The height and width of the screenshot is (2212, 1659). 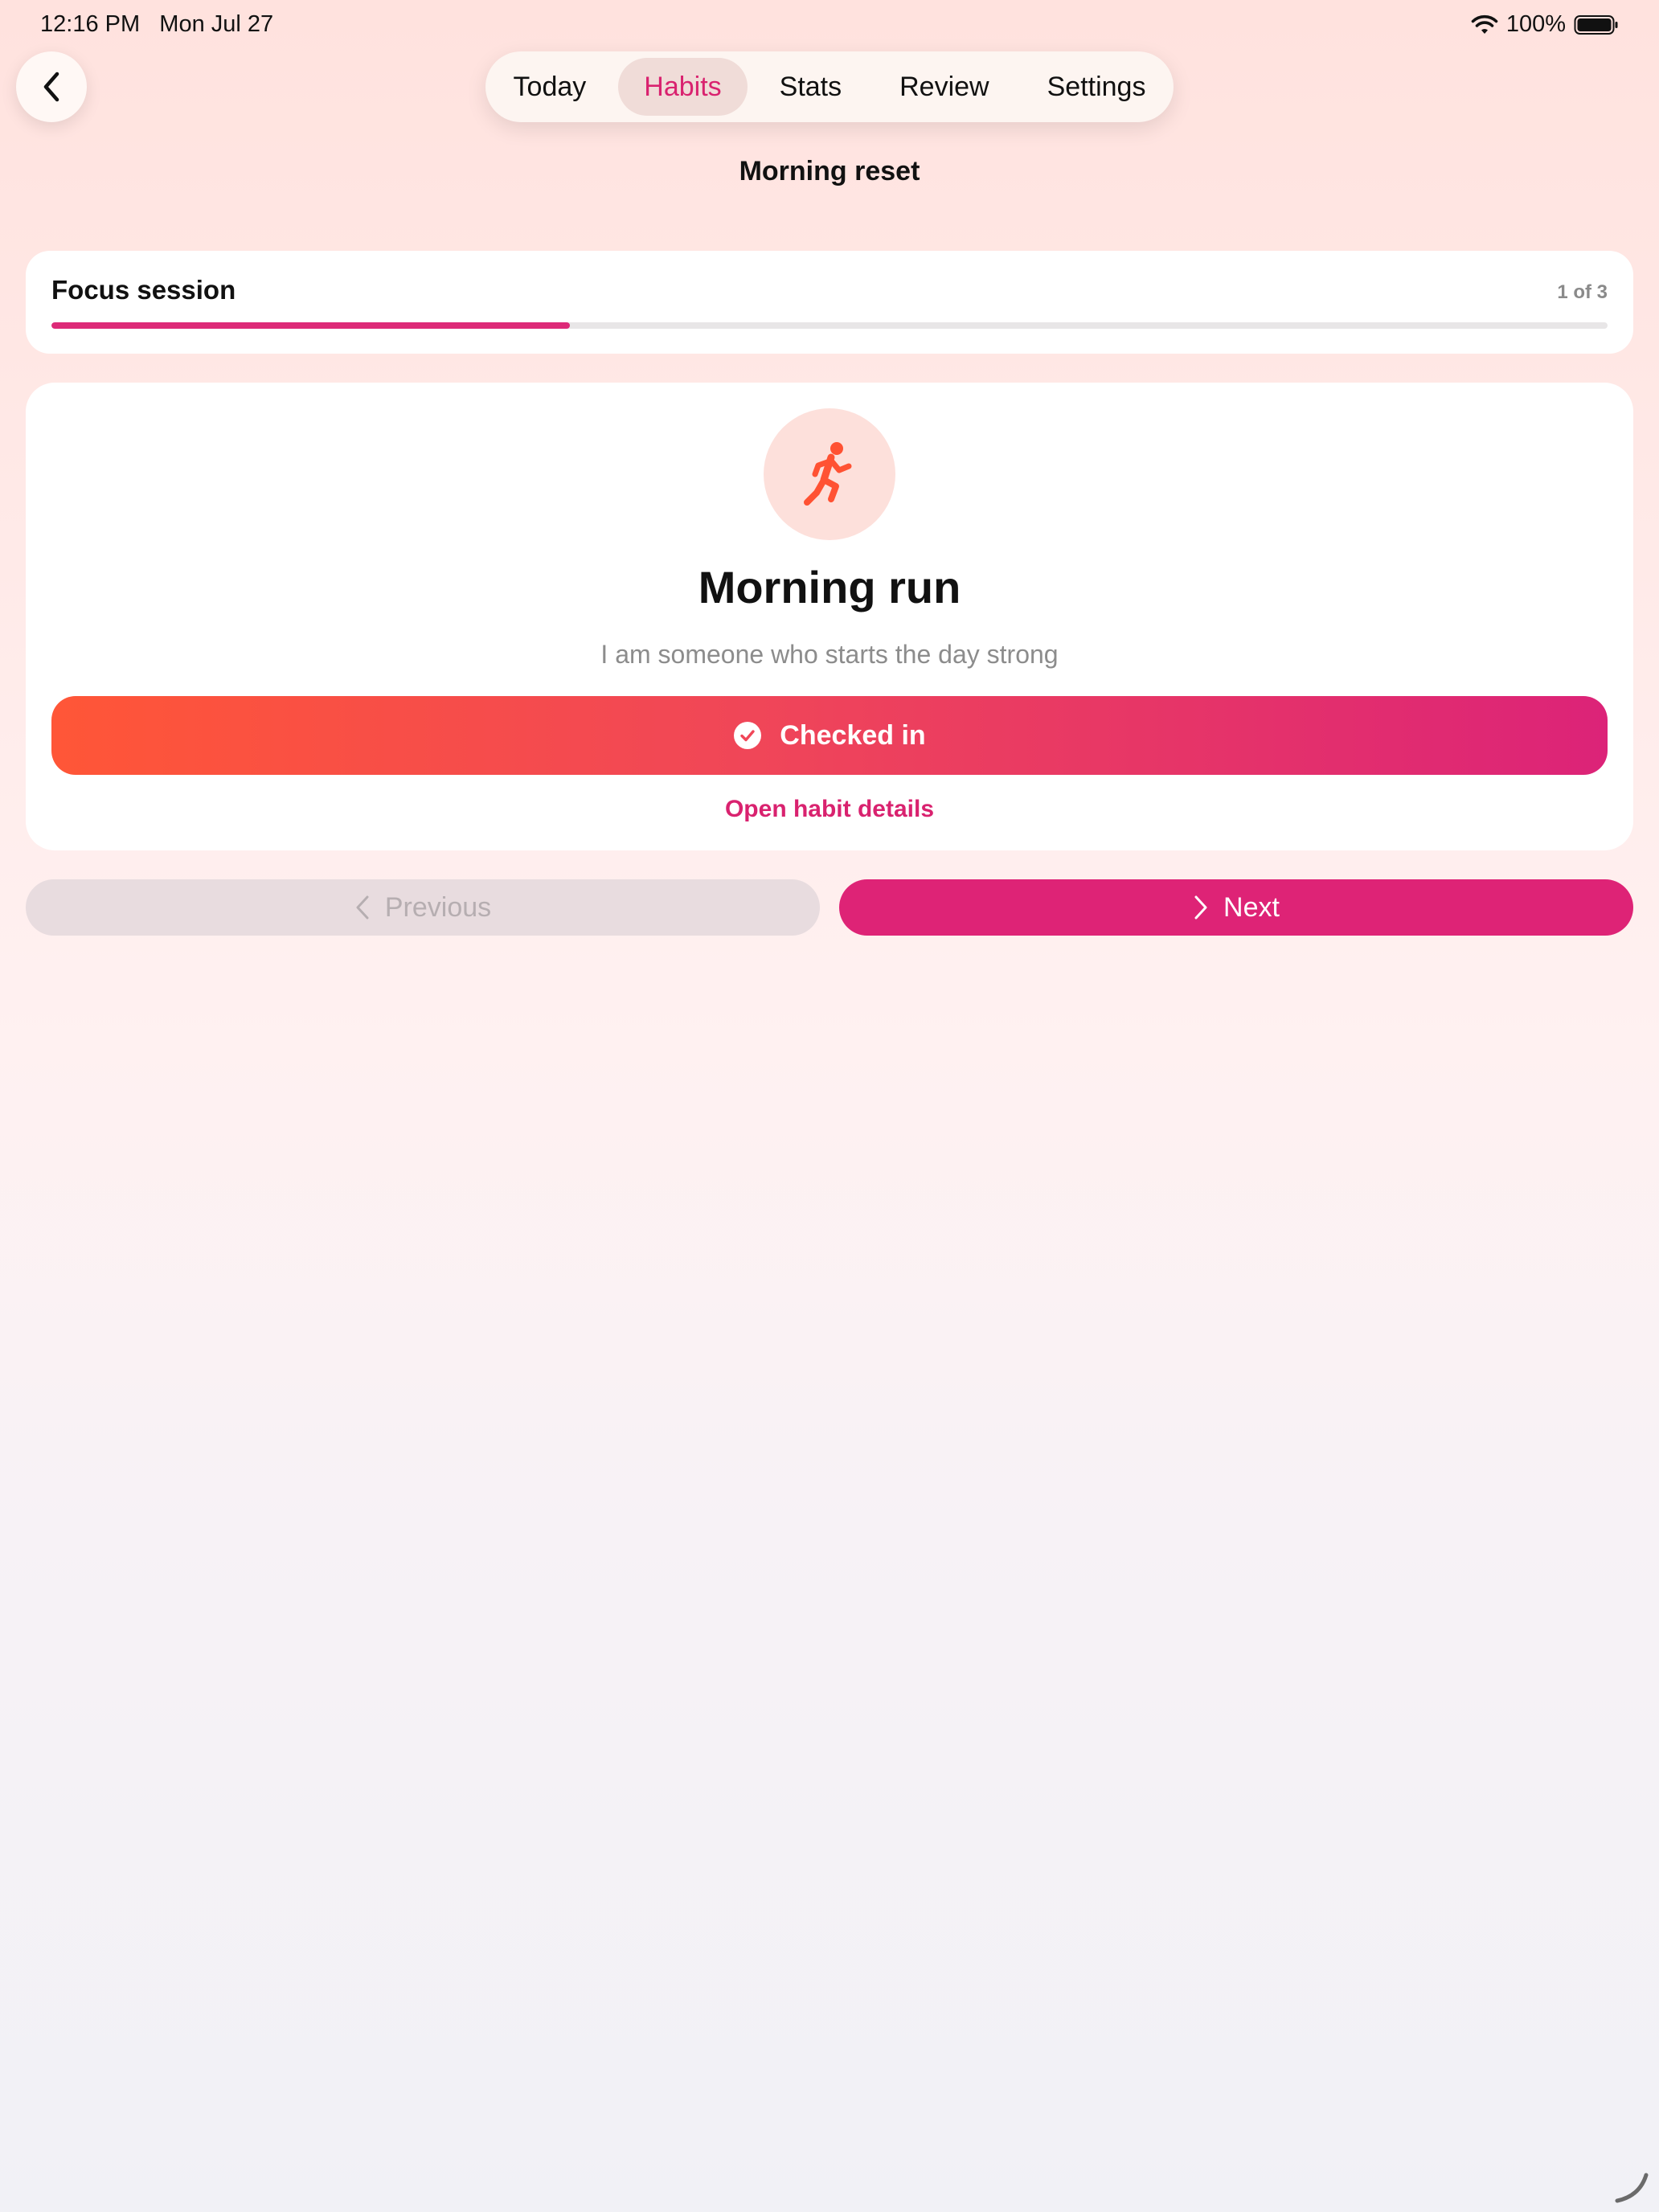 I want to click on checked-in-label: Checked in, so click(x=853, y=735).